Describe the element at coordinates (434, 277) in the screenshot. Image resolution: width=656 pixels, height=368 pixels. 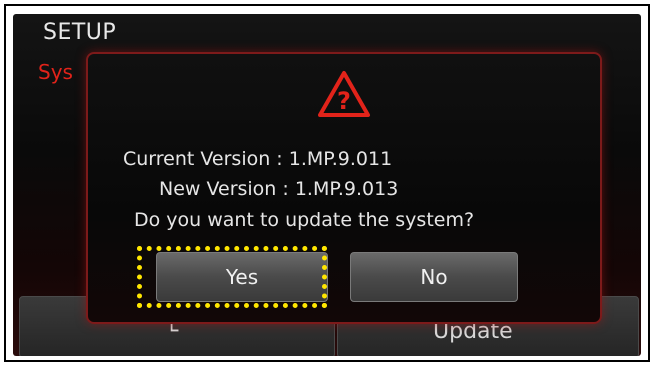
I see `no-button: No` at that location.